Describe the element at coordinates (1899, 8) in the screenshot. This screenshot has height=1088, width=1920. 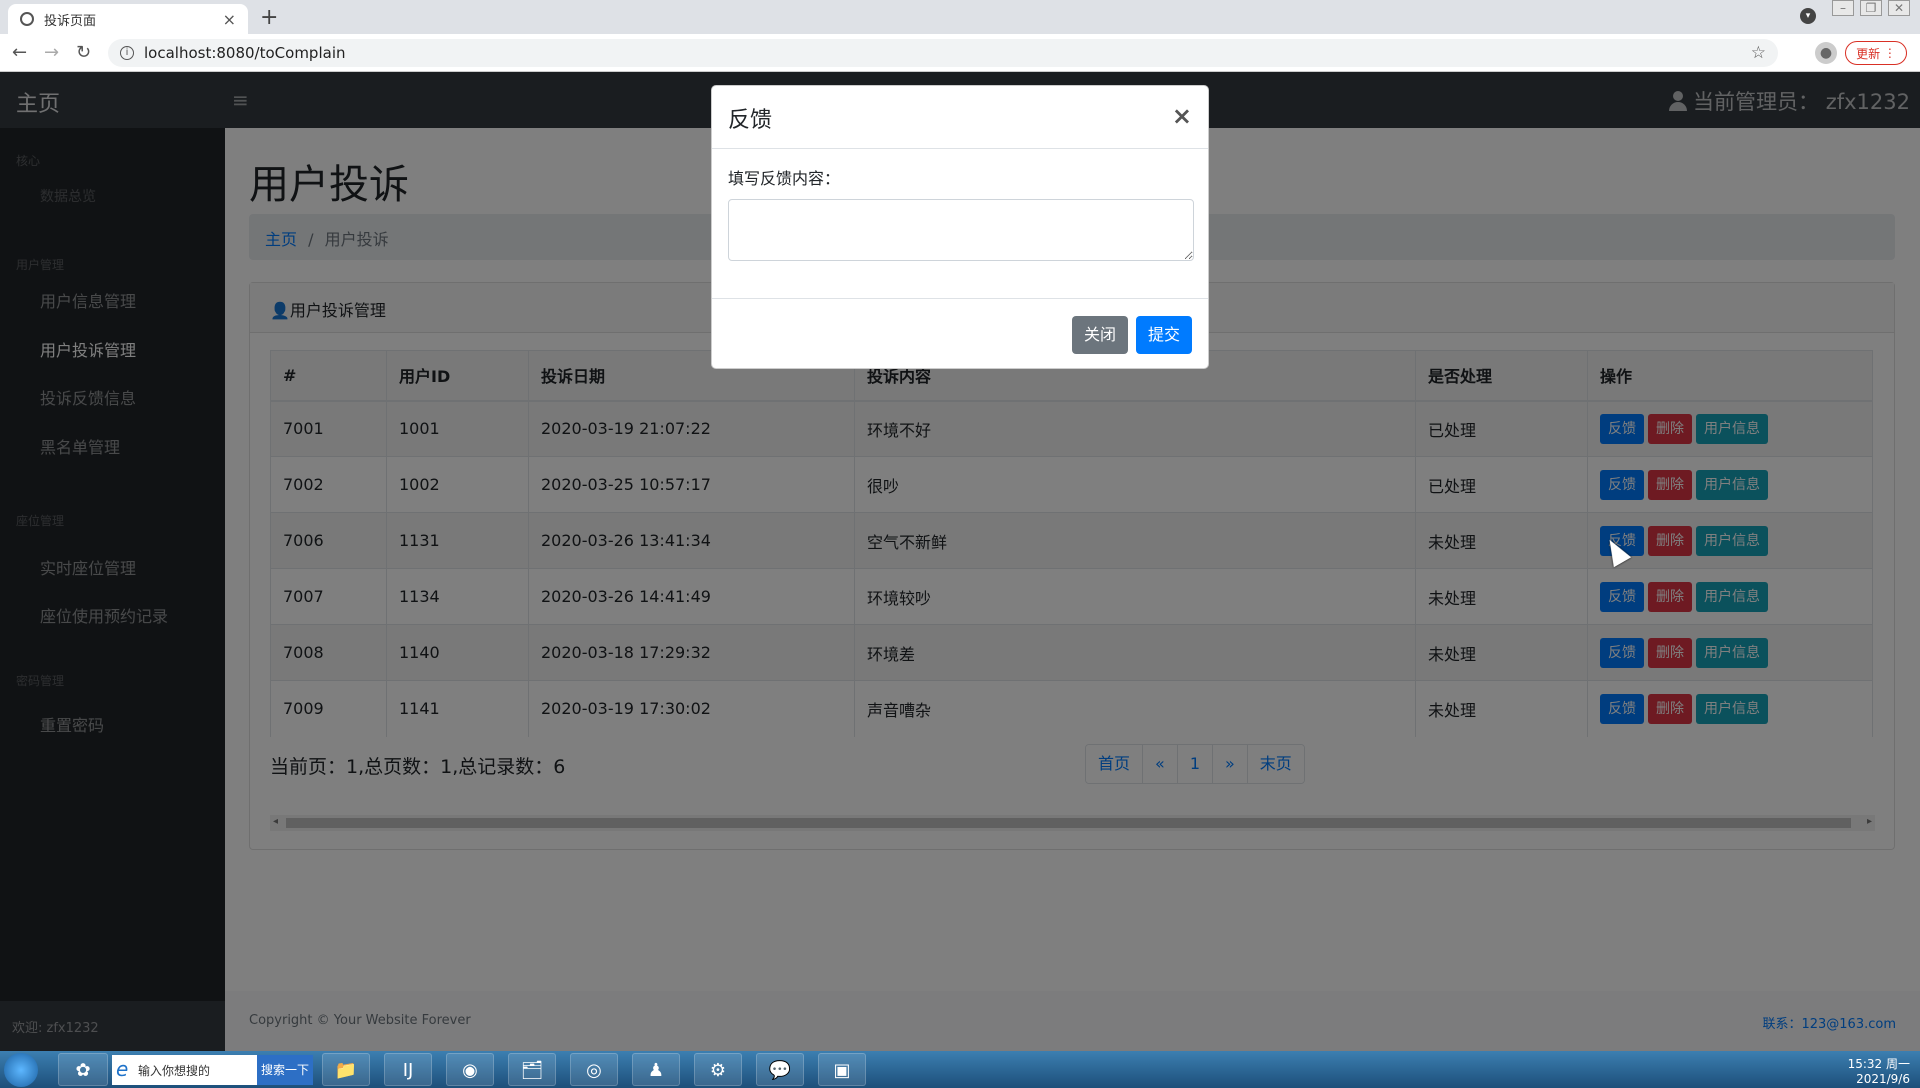
I see `close-window-icon: ✕` at that location.